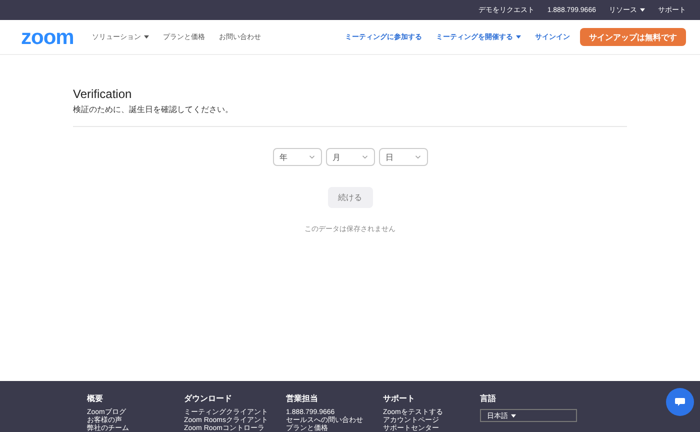 The image size is (700, 432). What do you see at coordinates (399, 398) in the screenshot?
I see `footer-heading: サポート` at bounding box center [399, 398].